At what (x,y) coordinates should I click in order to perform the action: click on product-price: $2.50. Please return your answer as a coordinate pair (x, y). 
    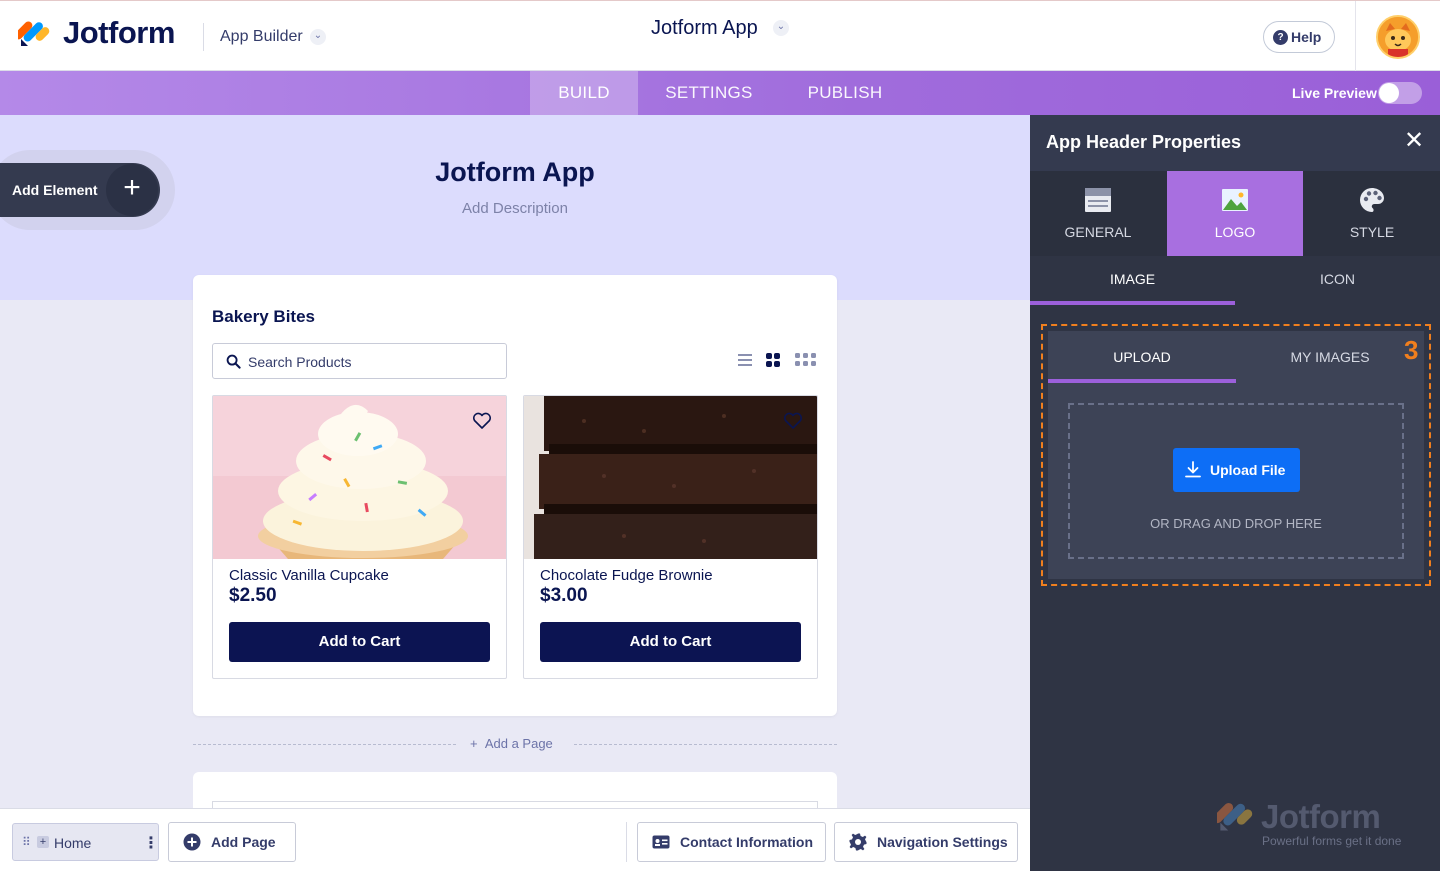
    Looking at the image, I should click on (253, 595).